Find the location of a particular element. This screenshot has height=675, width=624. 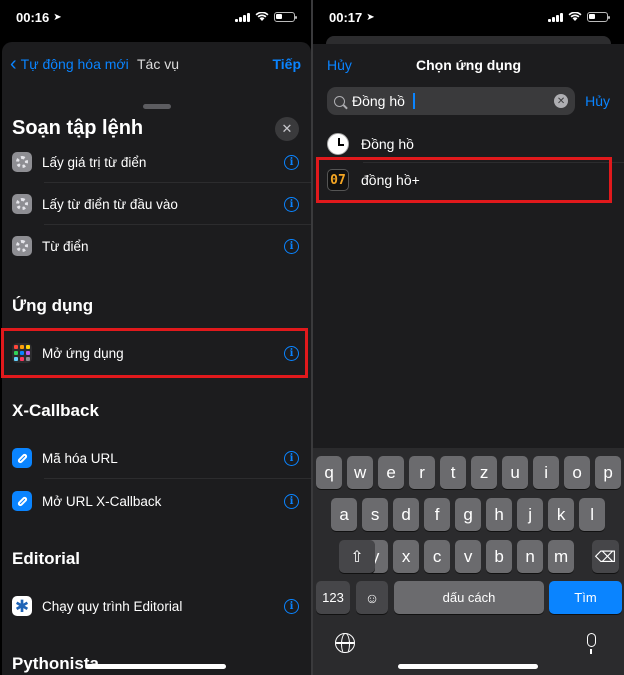

key-s: s is located at coordinates (375, 514).